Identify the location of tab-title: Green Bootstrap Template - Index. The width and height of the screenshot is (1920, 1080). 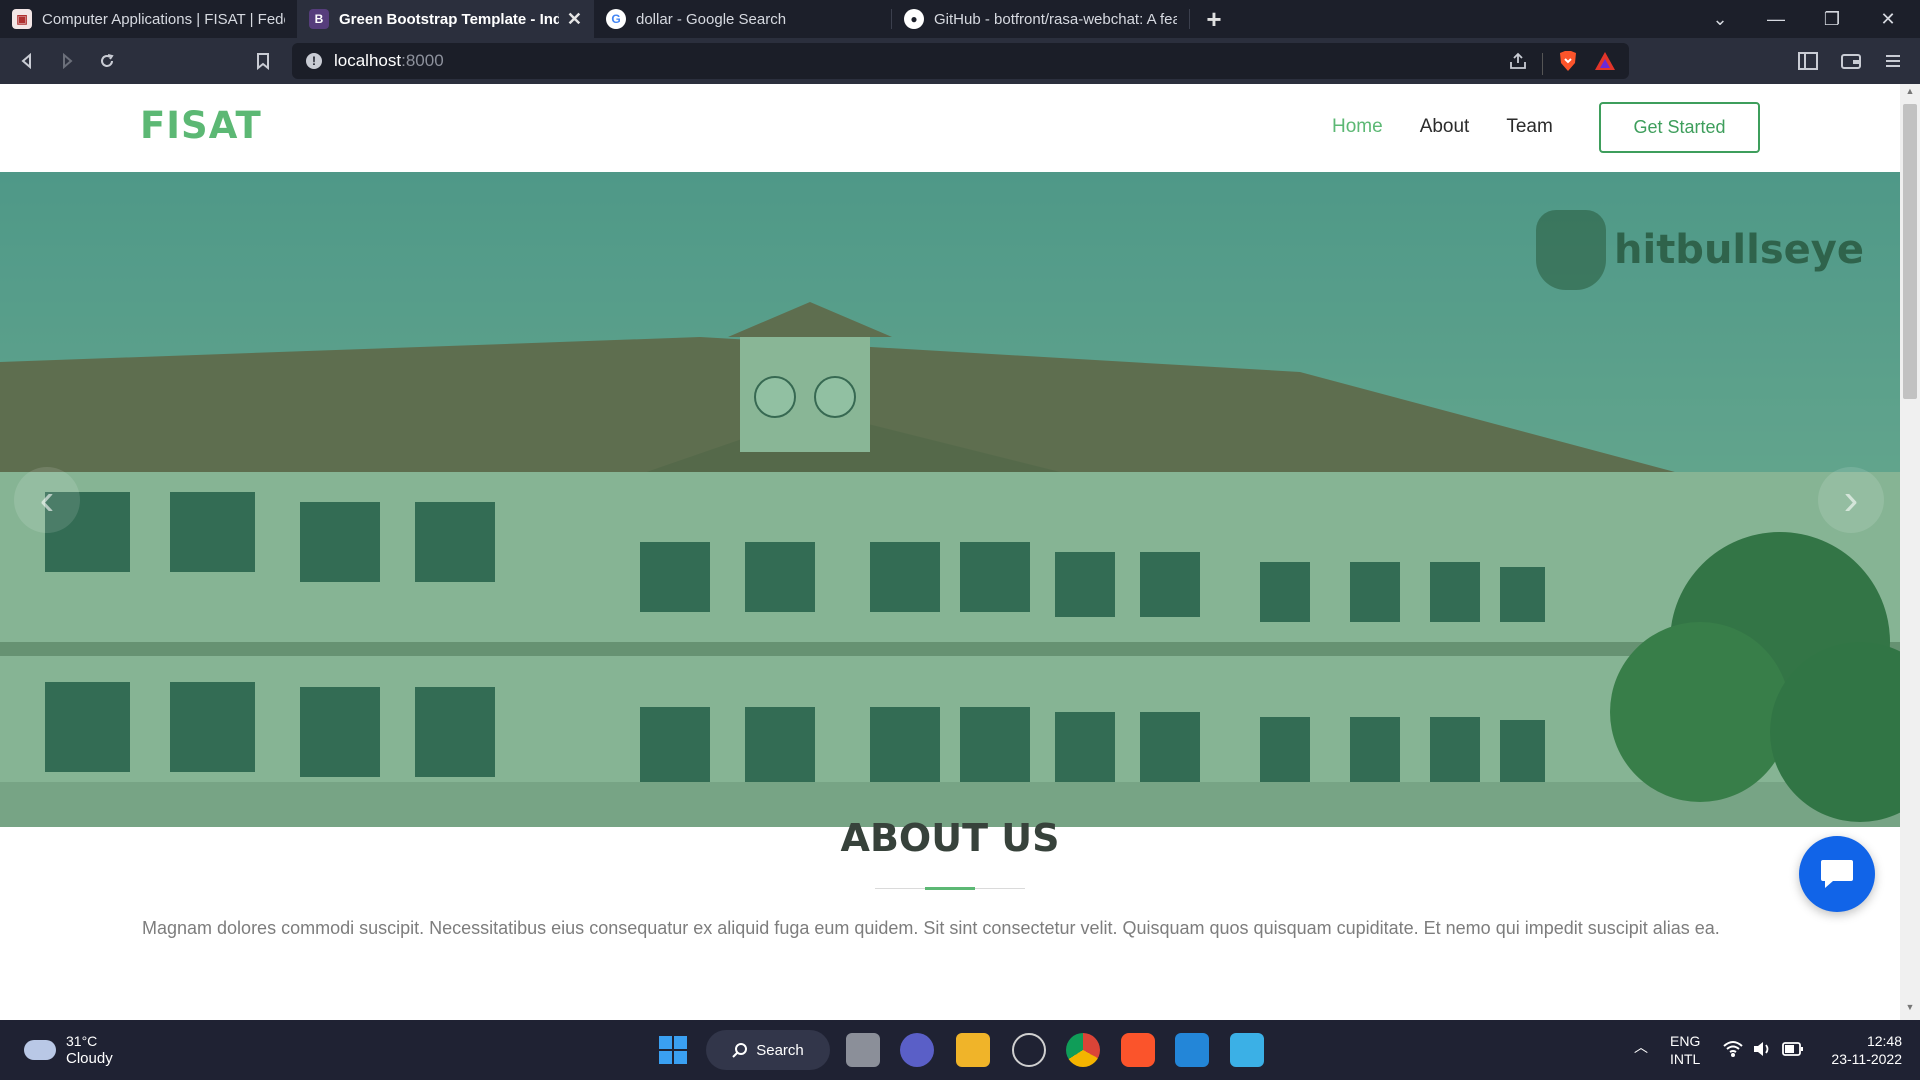
(449, 19).